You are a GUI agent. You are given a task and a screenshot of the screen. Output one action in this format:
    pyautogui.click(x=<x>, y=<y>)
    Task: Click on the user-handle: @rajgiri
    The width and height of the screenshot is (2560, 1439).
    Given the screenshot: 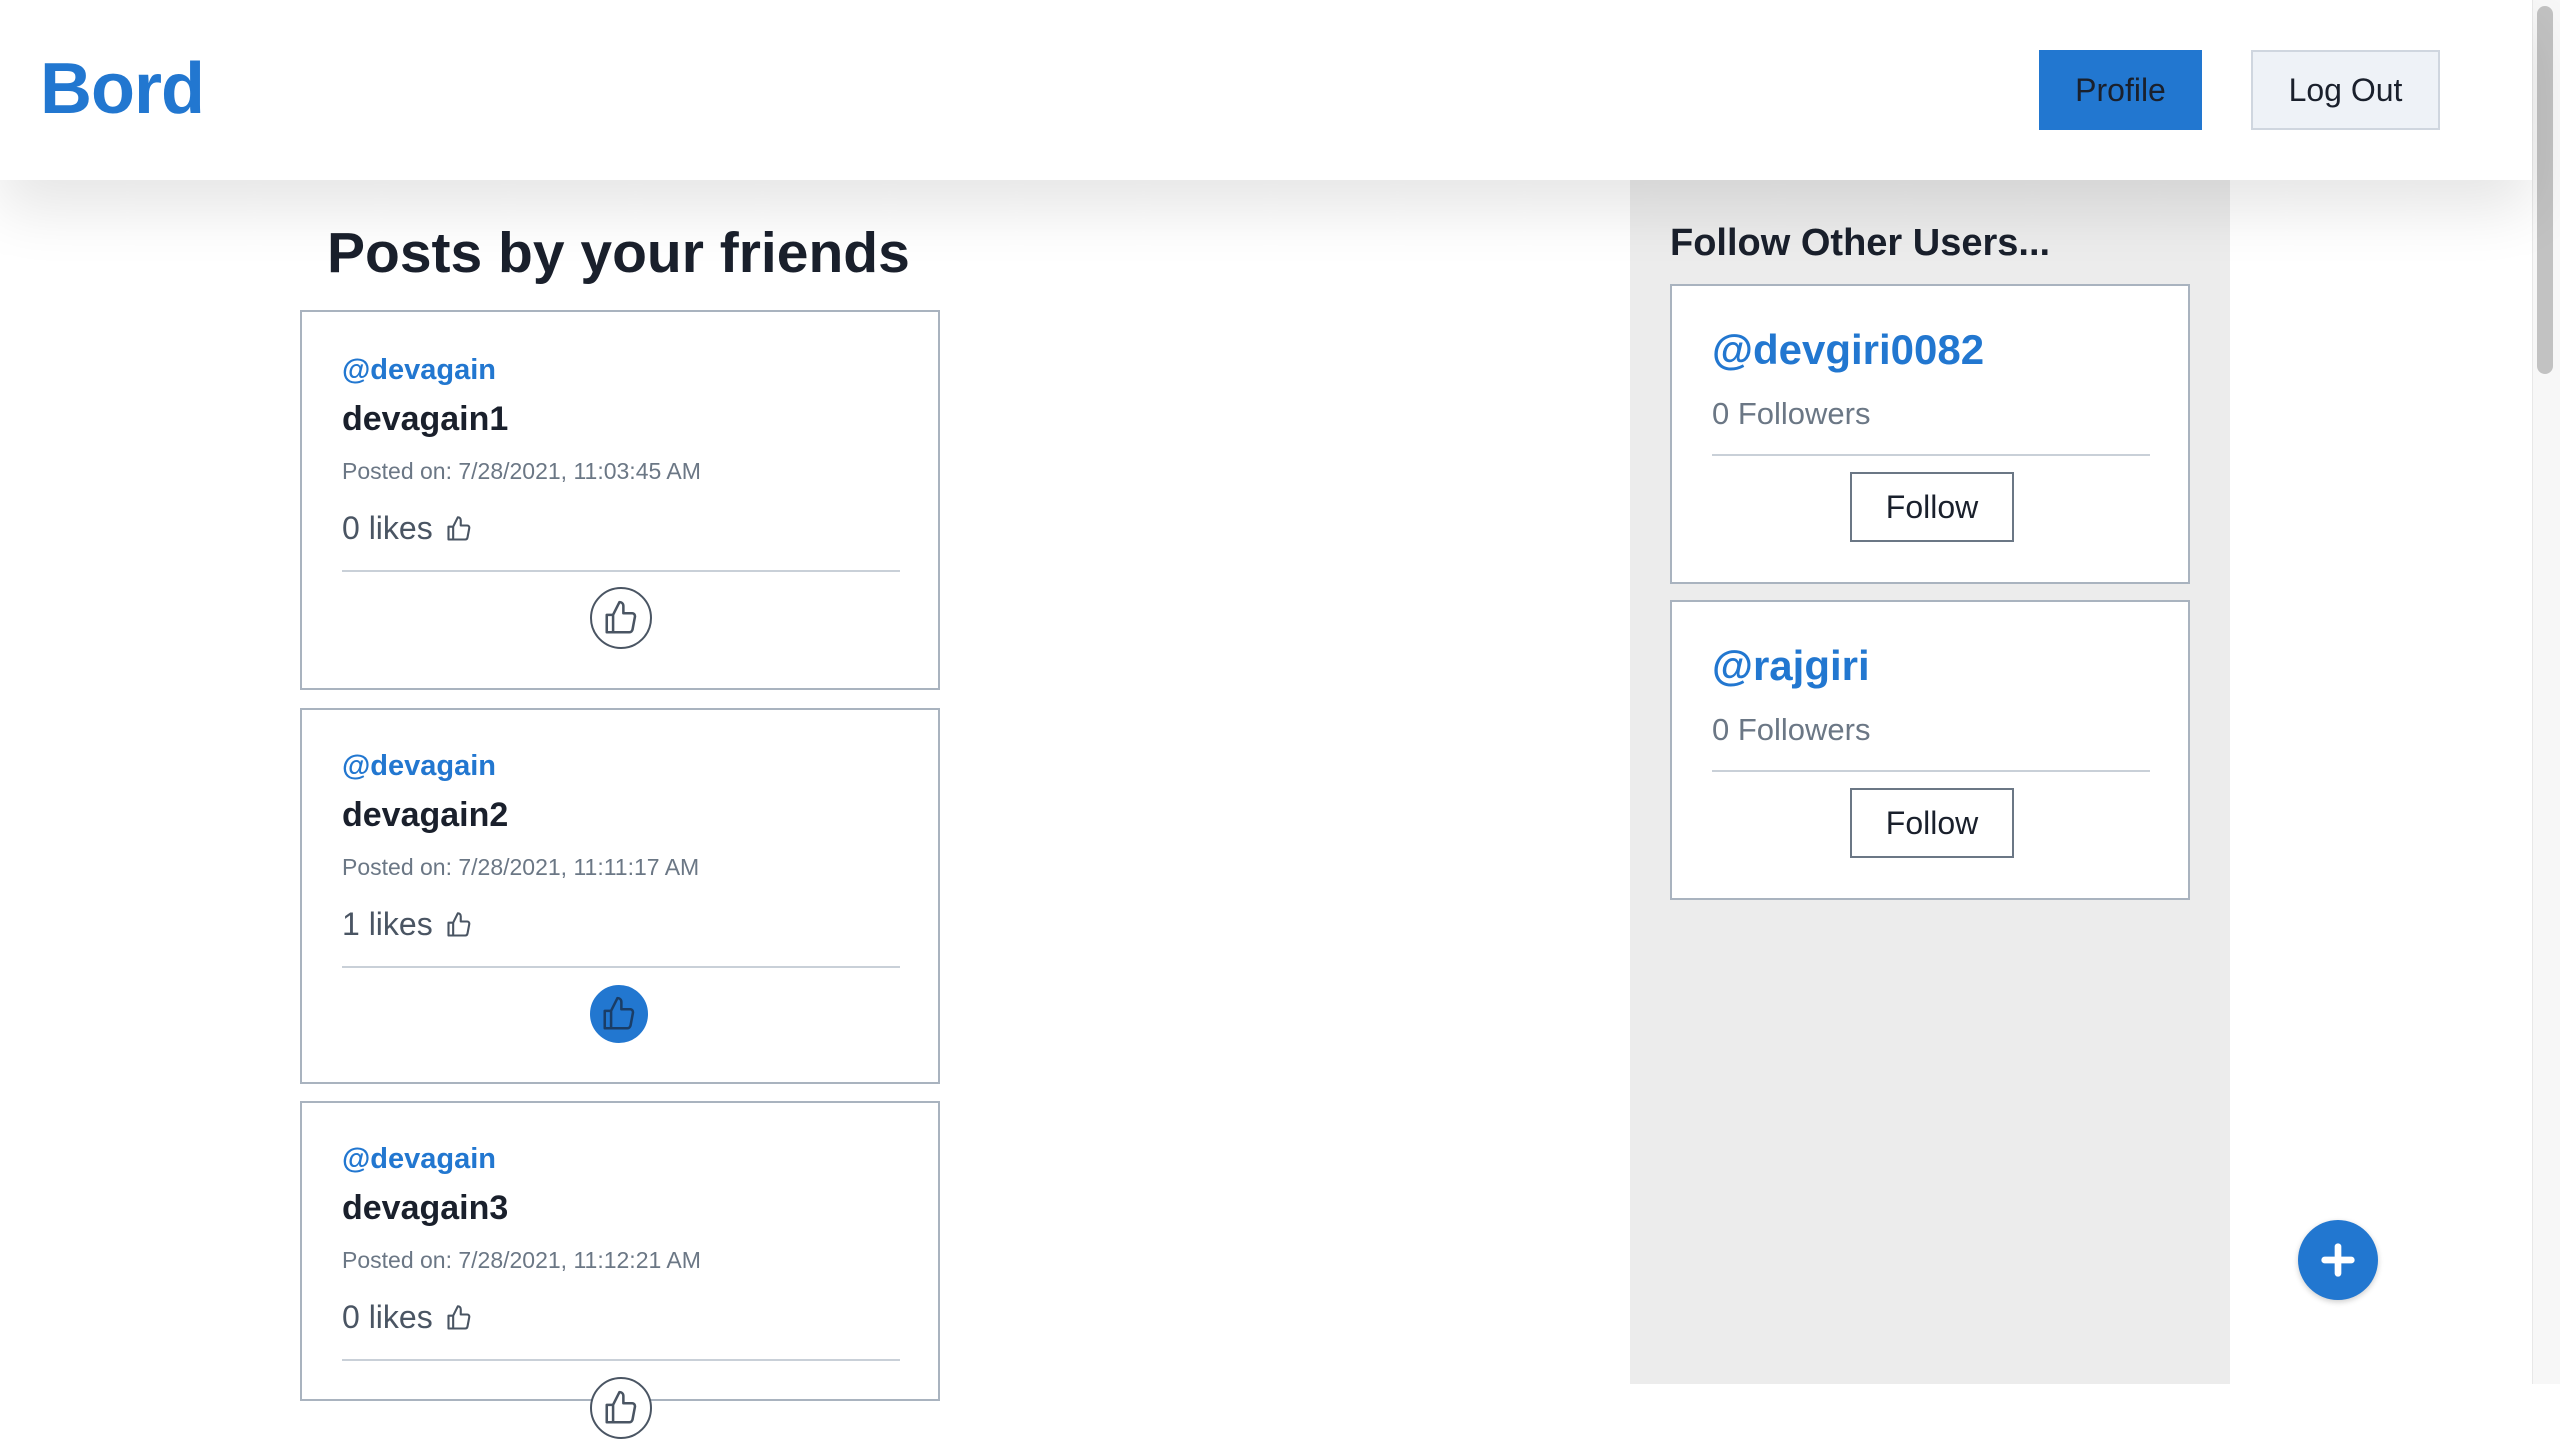 What is the action you would take?
    pyautogui.click(x=1791, y=666)
    